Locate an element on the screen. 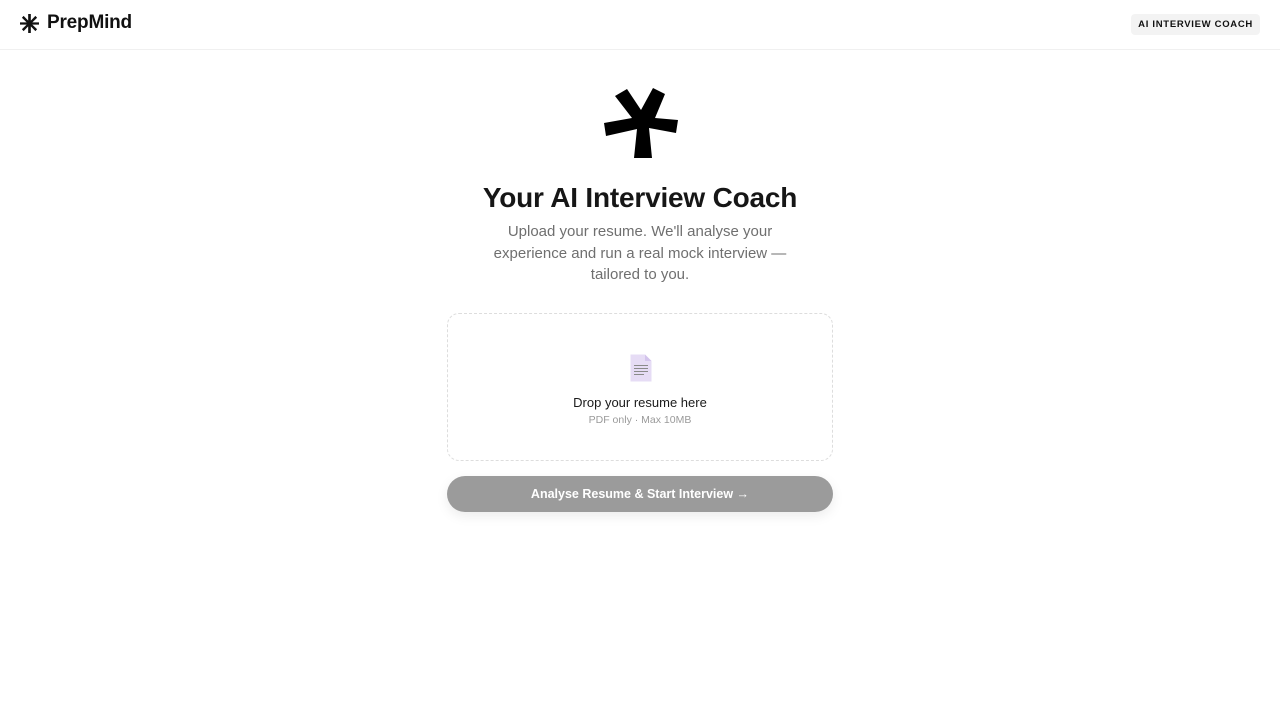  document-icon is located at coordinates (641, 368).